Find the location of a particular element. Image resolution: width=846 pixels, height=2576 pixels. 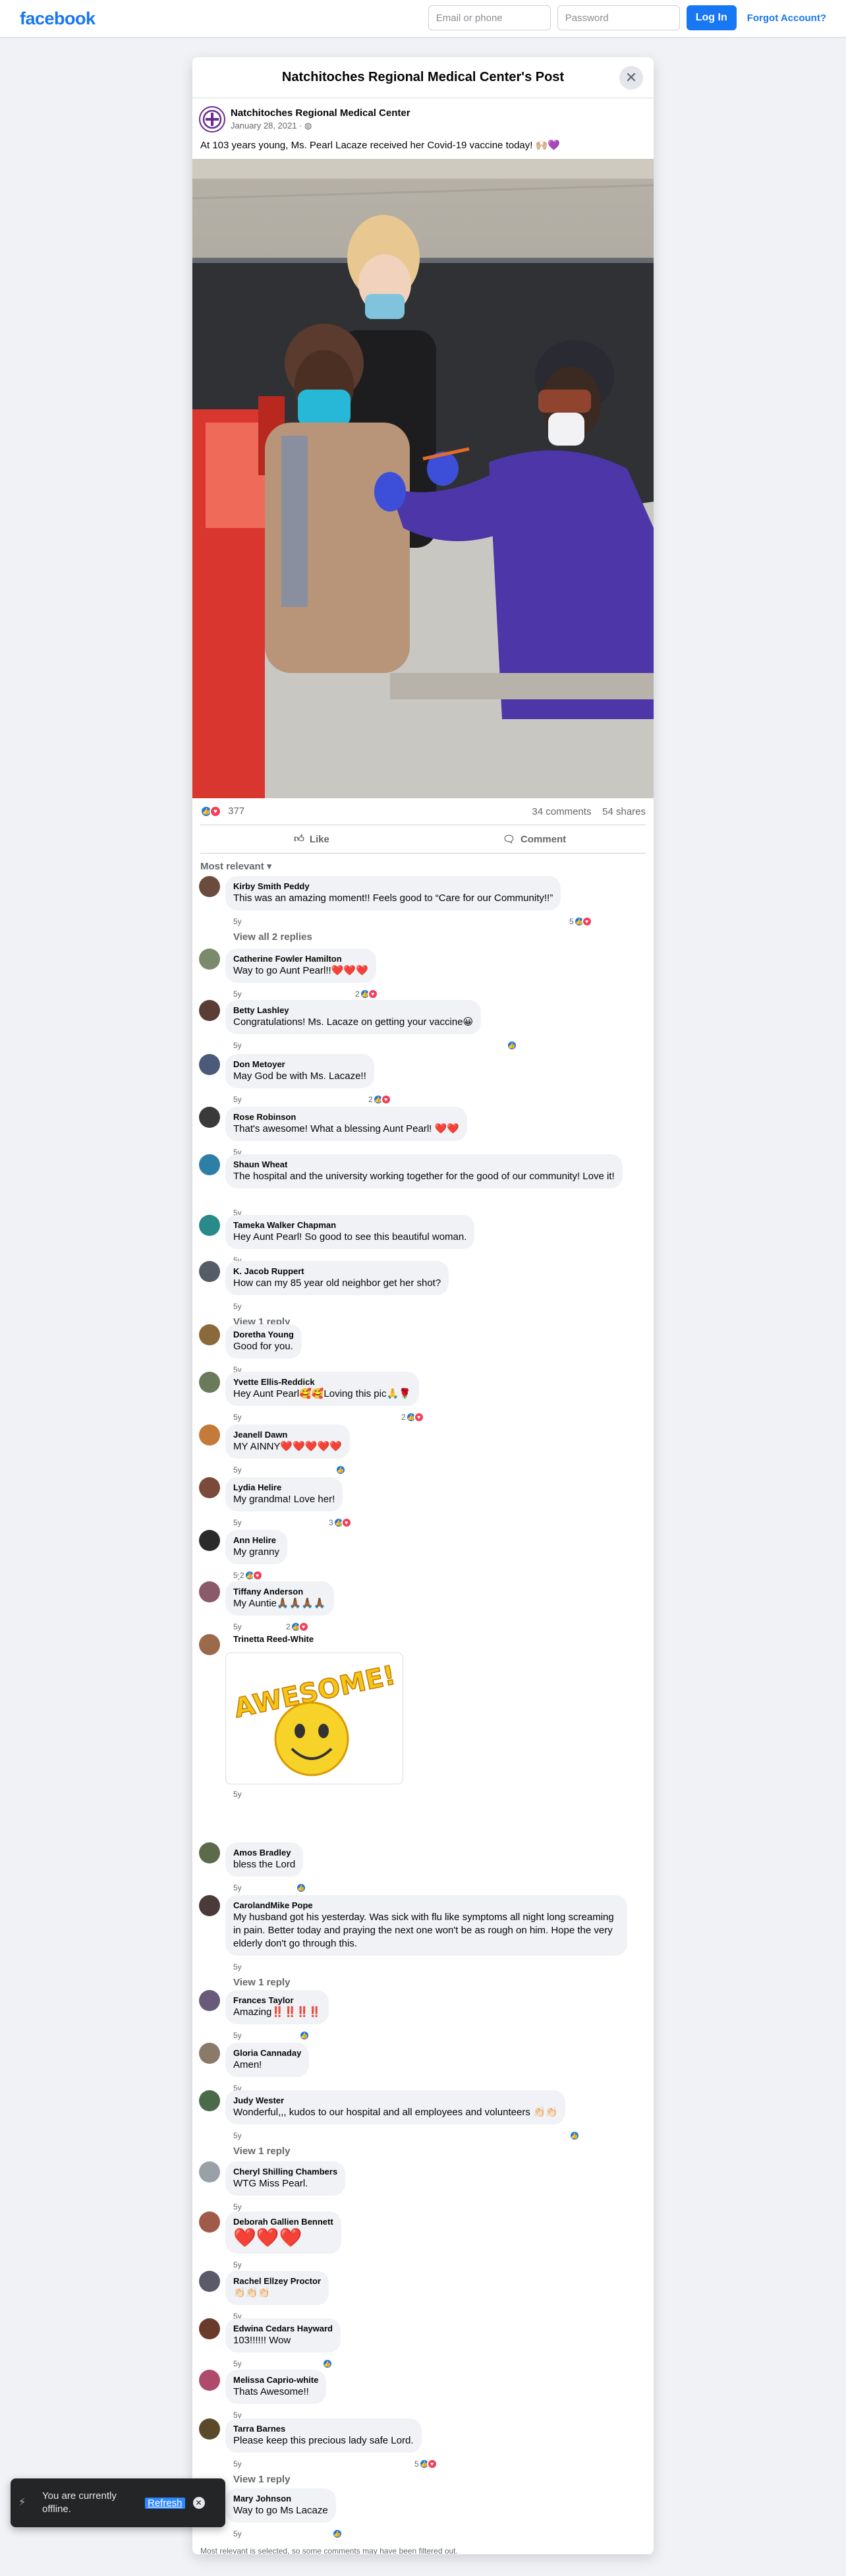

commenter-name: Trinetta Reed-White is located at coordinates (273, 1640).